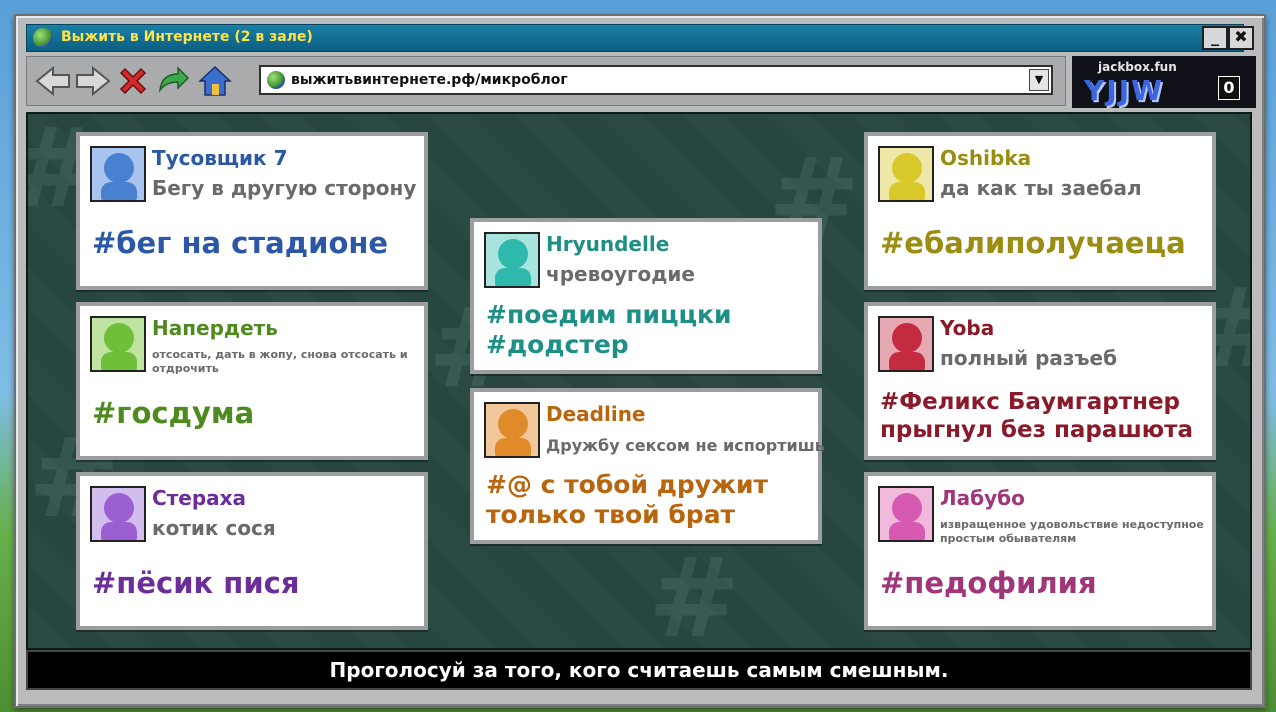 The height and width of the screenshot is (712, 1276). What do you see at coordinates (1215, 38) in the screenshot?
I see `minimize-button: _` at bounding box center [1215, 38].